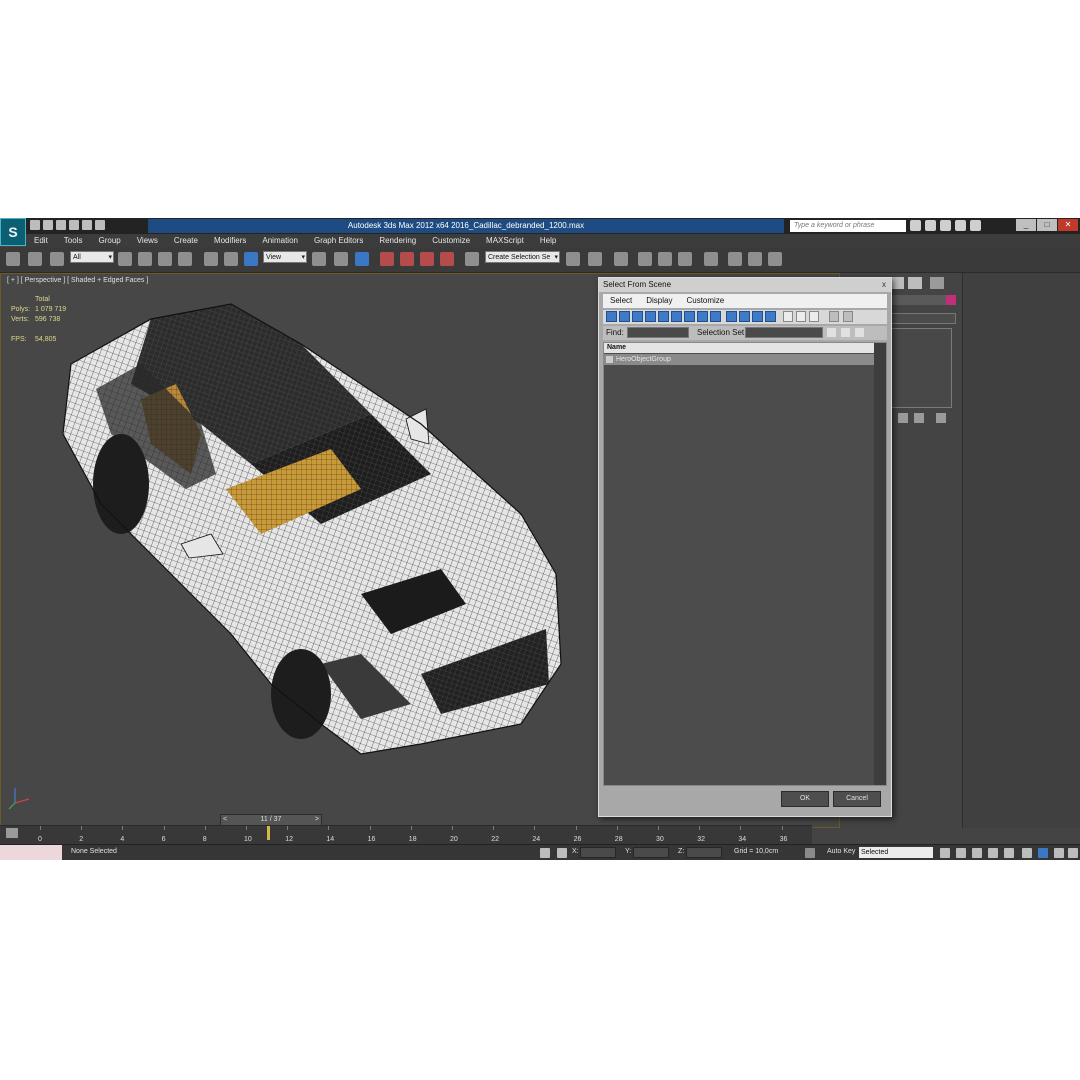 The image size is (1080, 1080). I want to click on sort-icon, so click(848, 316).